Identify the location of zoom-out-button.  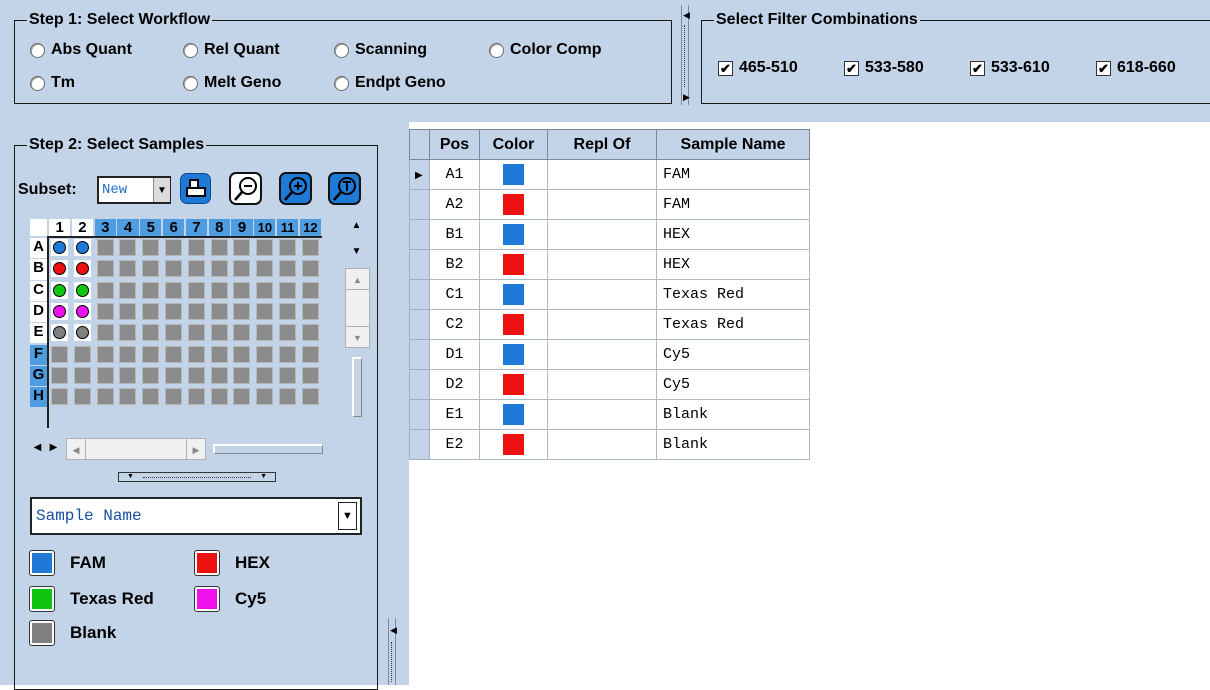
(245, 188).